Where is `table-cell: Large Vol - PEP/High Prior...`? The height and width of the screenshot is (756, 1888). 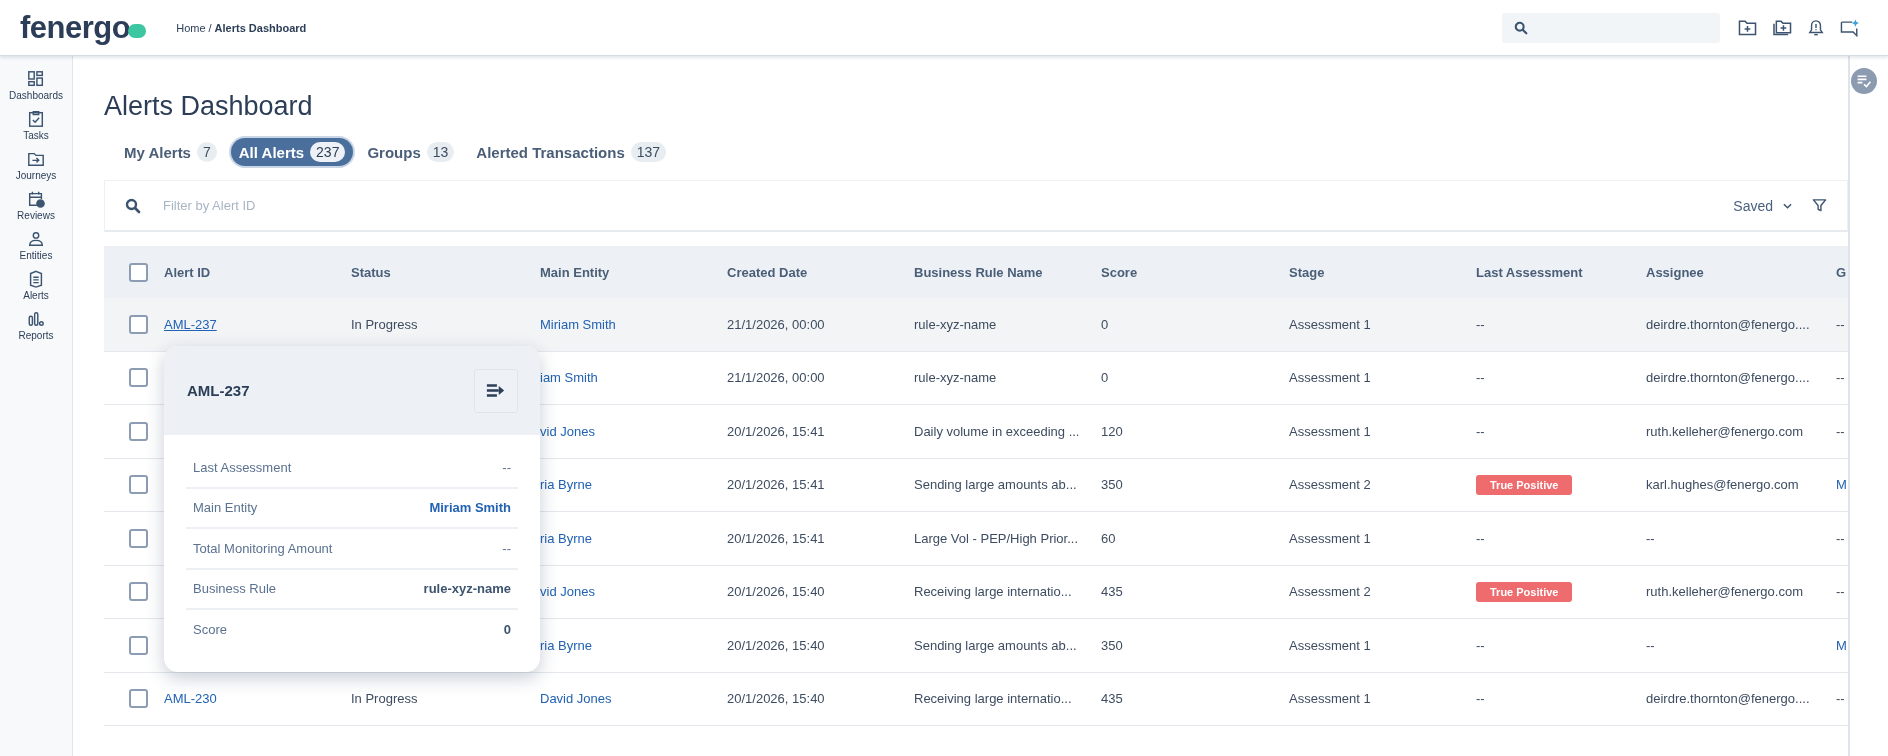
table-cell: Large Vol - PEP/High Prior... is located at coordinates (996, 538).